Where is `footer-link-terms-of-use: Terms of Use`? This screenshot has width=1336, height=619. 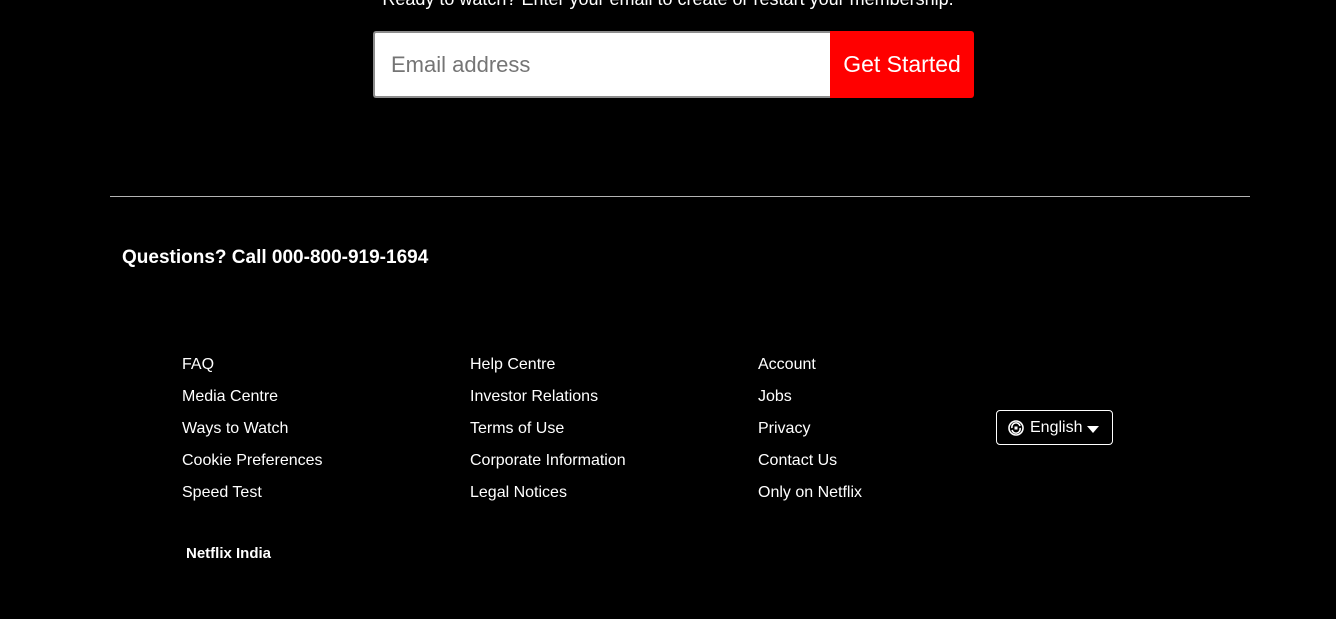
footer-link-terms-of-use: Terms of Use is located at coordinates (600, 434).